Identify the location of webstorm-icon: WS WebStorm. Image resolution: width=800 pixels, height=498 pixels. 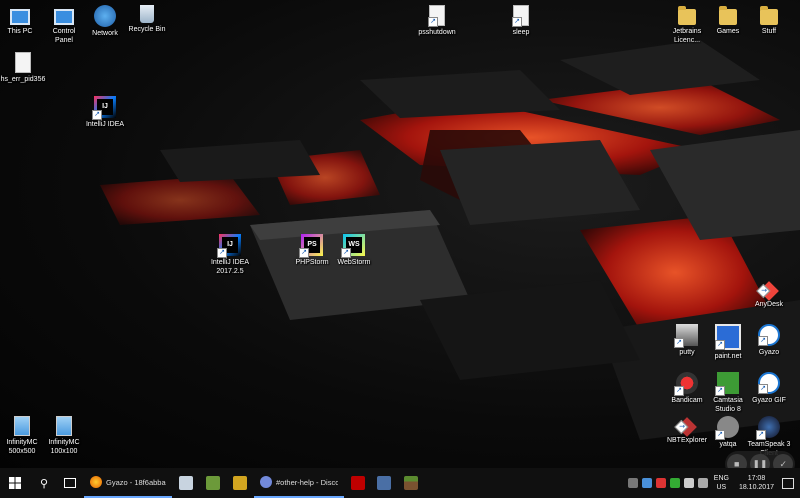
(354, 250).